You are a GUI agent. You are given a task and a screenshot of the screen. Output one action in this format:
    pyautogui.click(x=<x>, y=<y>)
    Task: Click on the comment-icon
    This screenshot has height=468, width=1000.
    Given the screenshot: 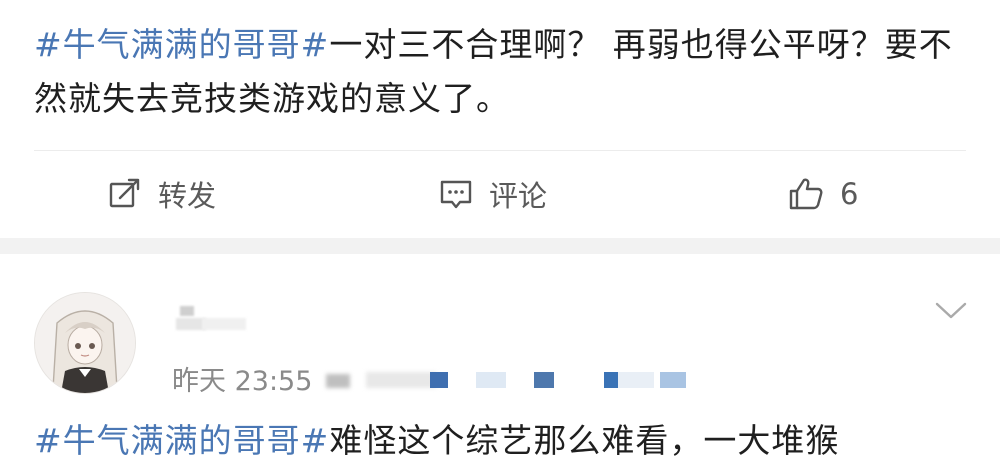 What is the action you would take?
    pyautogui.click(x=456, y=194)
    